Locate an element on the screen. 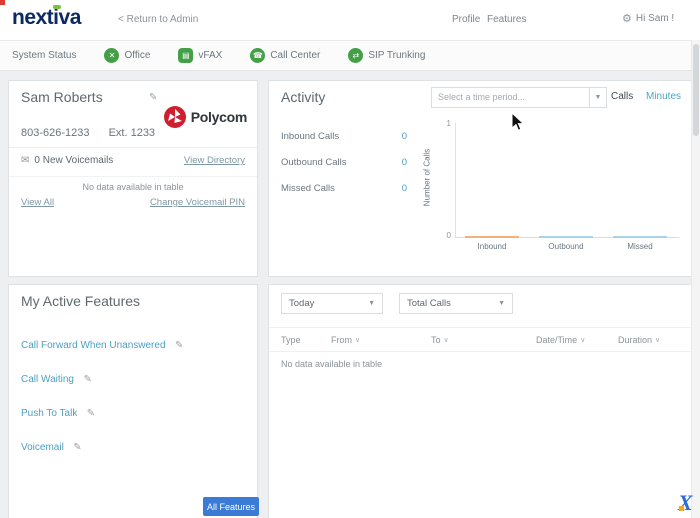  mouse-cursor is located at coordinates (518, 121).